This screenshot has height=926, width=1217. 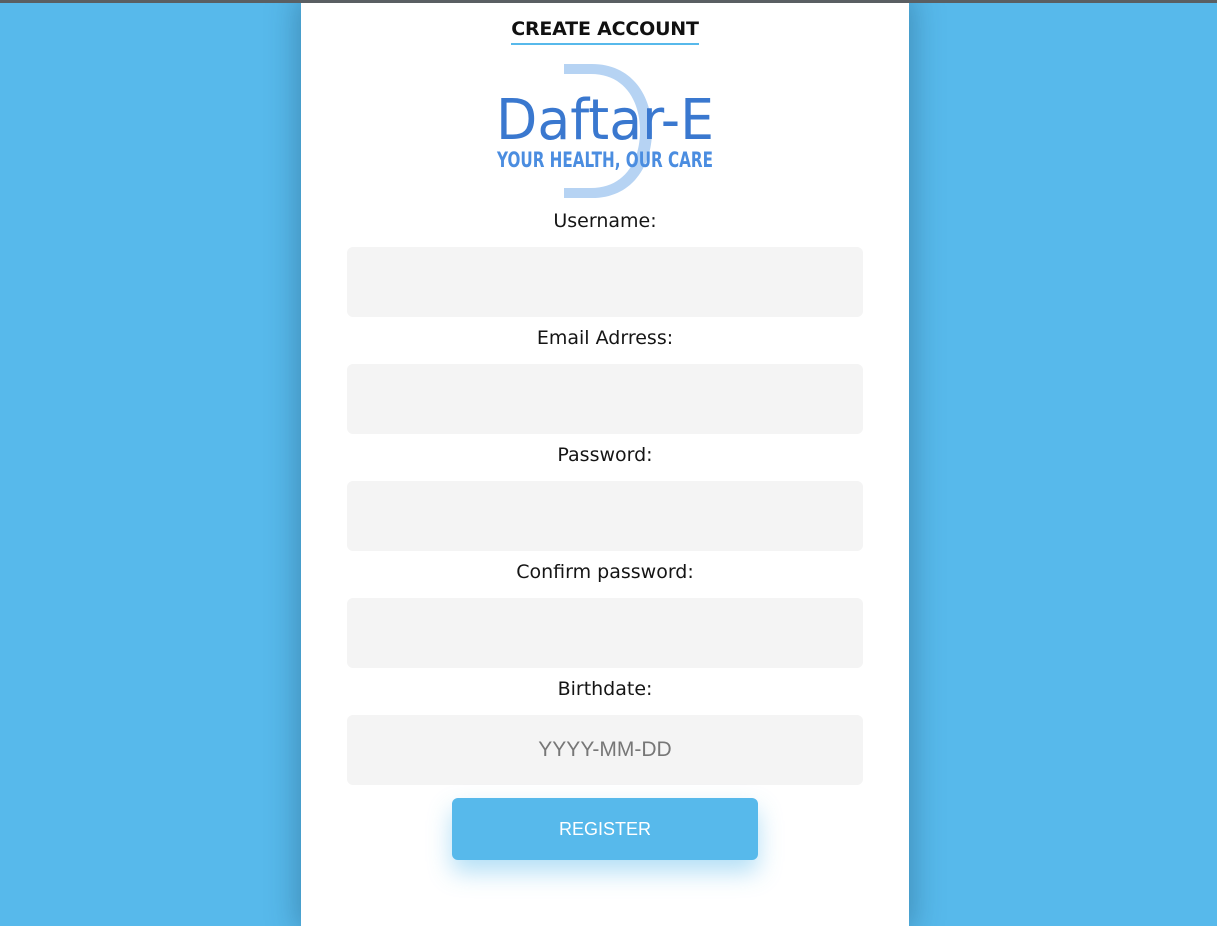 I want to click on email-input, so click(x=605, y=399).